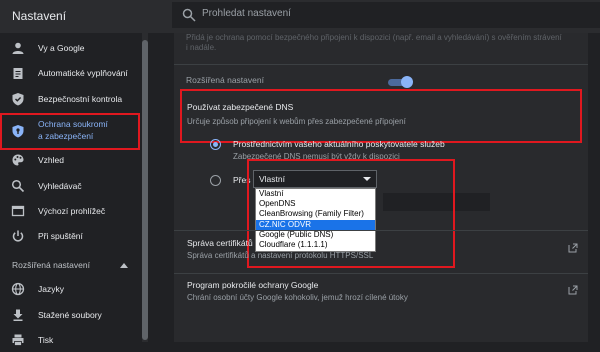 Image resolution: width=600 pixels, height=352 pixels. What do you see at coordinates (220, 243) in the screenshot?
I see `certificates-title: Správa certifikátů` at bounding box center [220, 243].